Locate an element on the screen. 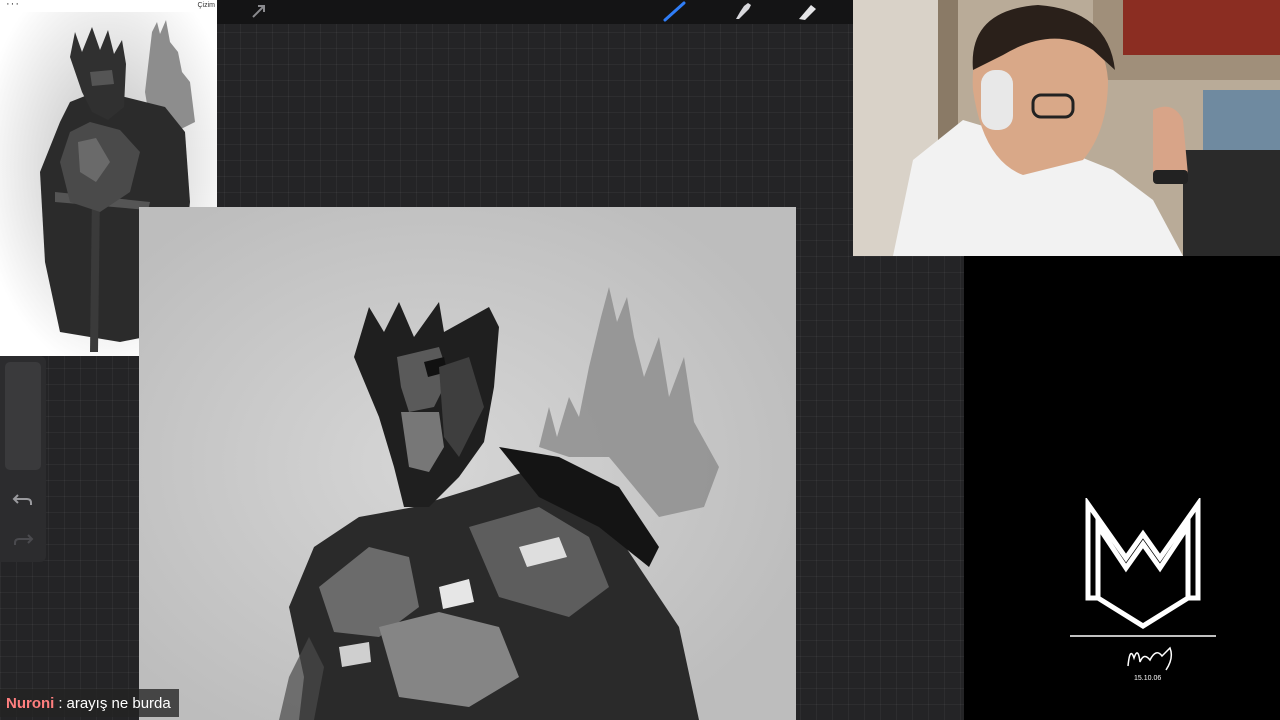 This screenshot has width=1280, height=720. webcam-feed is located at coordinates (1066, 128).